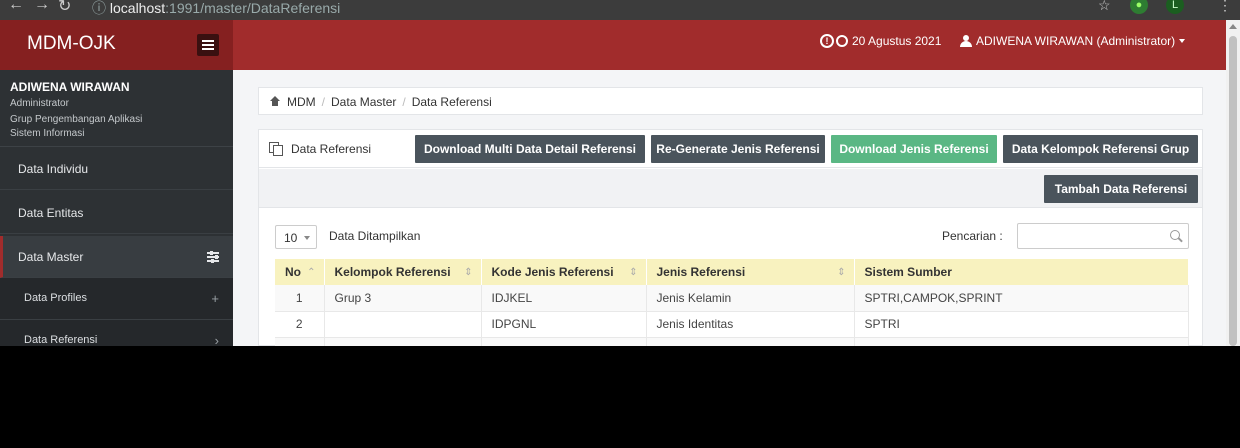 The image size is (1240, 448). I want to click on forward-icon: →, so click(42, 7).